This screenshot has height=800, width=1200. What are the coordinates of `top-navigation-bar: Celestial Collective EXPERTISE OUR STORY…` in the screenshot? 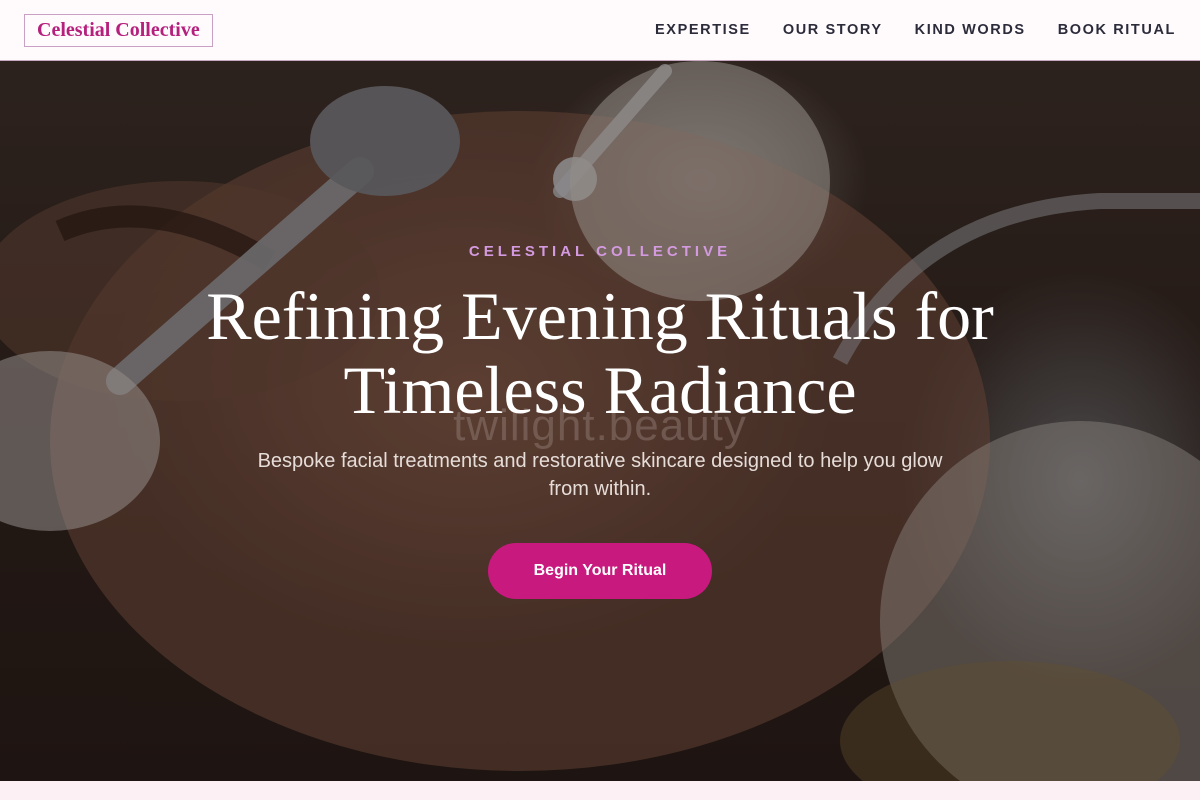 It's located at (600, 30).